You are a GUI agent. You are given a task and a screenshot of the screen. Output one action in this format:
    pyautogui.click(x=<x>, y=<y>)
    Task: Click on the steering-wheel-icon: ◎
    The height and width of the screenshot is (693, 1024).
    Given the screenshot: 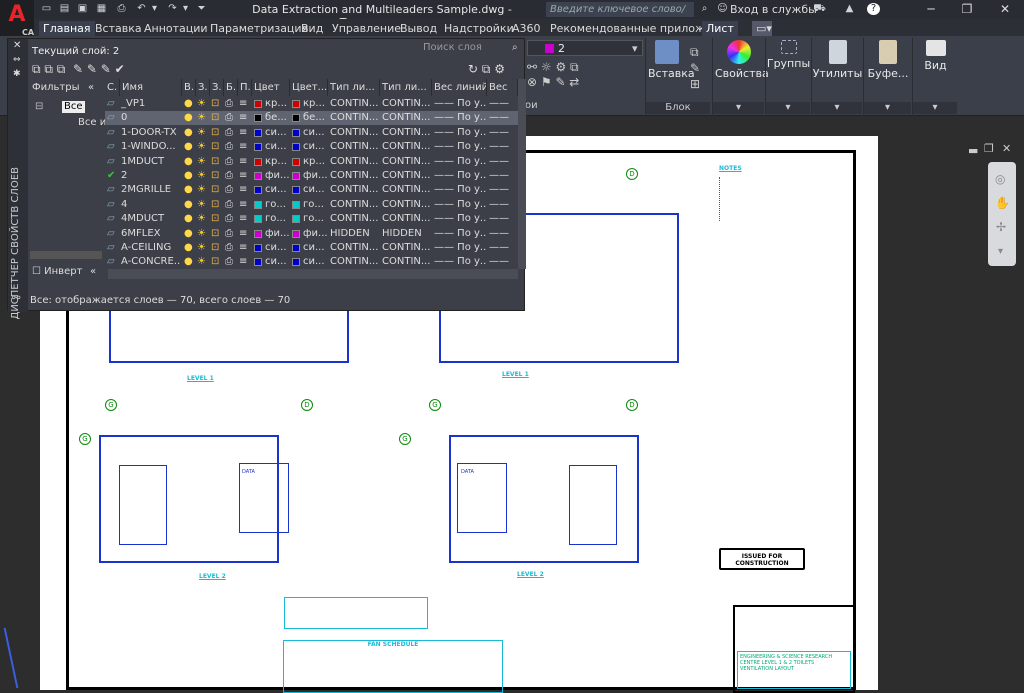 What is the action you would take?
    pyautogui.click(x=1000, y=179)
    